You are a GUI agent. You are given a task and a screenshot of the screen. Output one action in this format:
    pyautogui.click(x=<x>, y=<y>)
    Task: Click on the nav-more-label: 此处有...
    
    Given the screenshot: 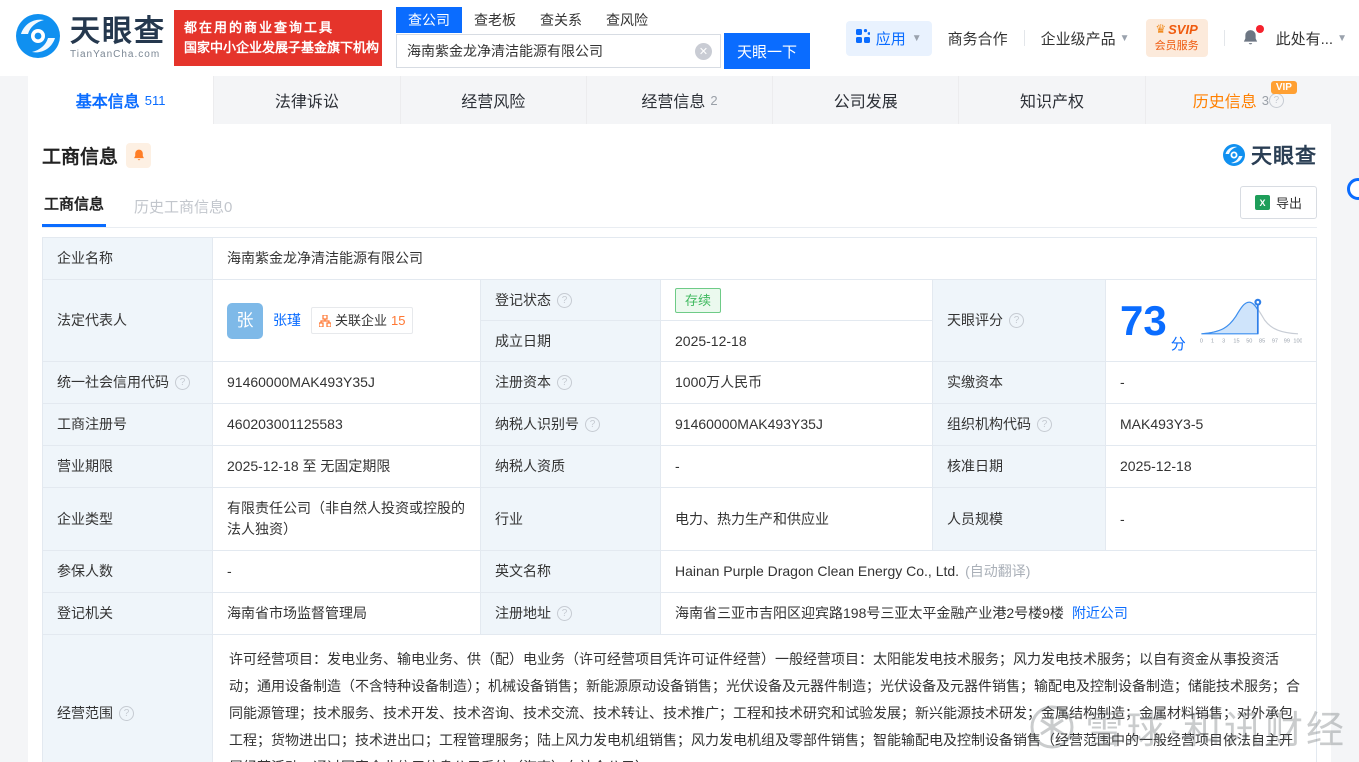 What is the action you would take?
    pyautogui.click(x=1304, y=39)
    